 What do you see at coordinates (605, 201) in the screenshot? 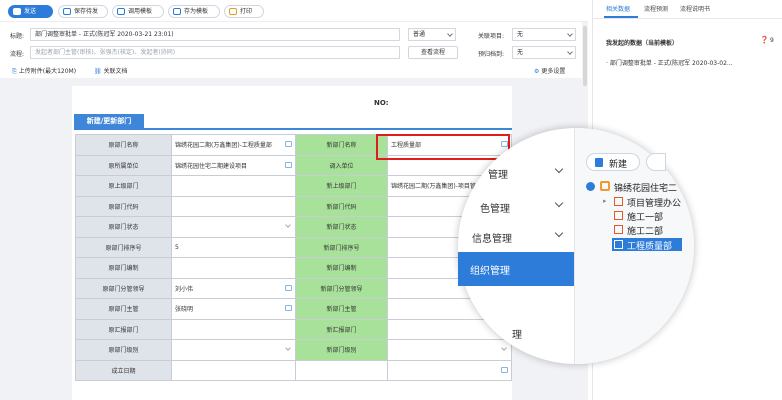
I see `expand-arrow-icon: ▸` at bounding box center [605, 201].